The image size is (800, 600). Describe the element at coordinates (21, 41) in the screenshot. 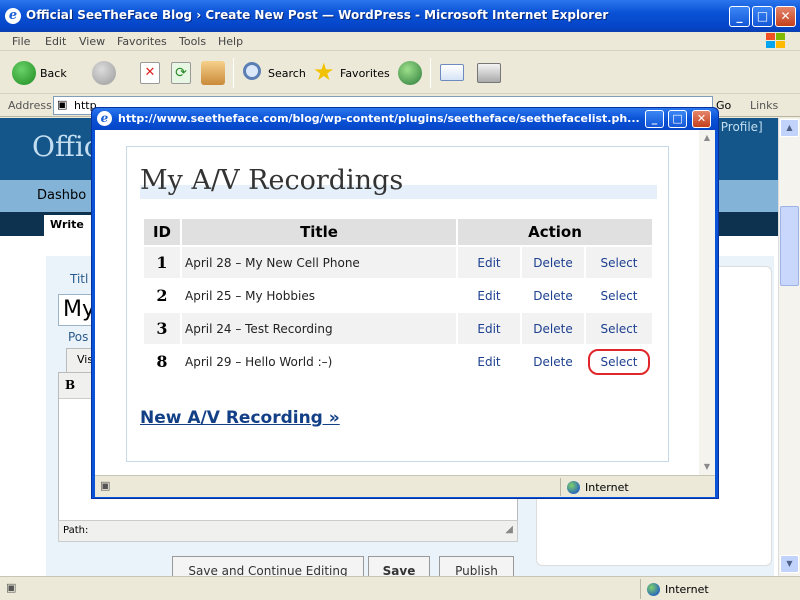

I see `menu-file: File` at that location.